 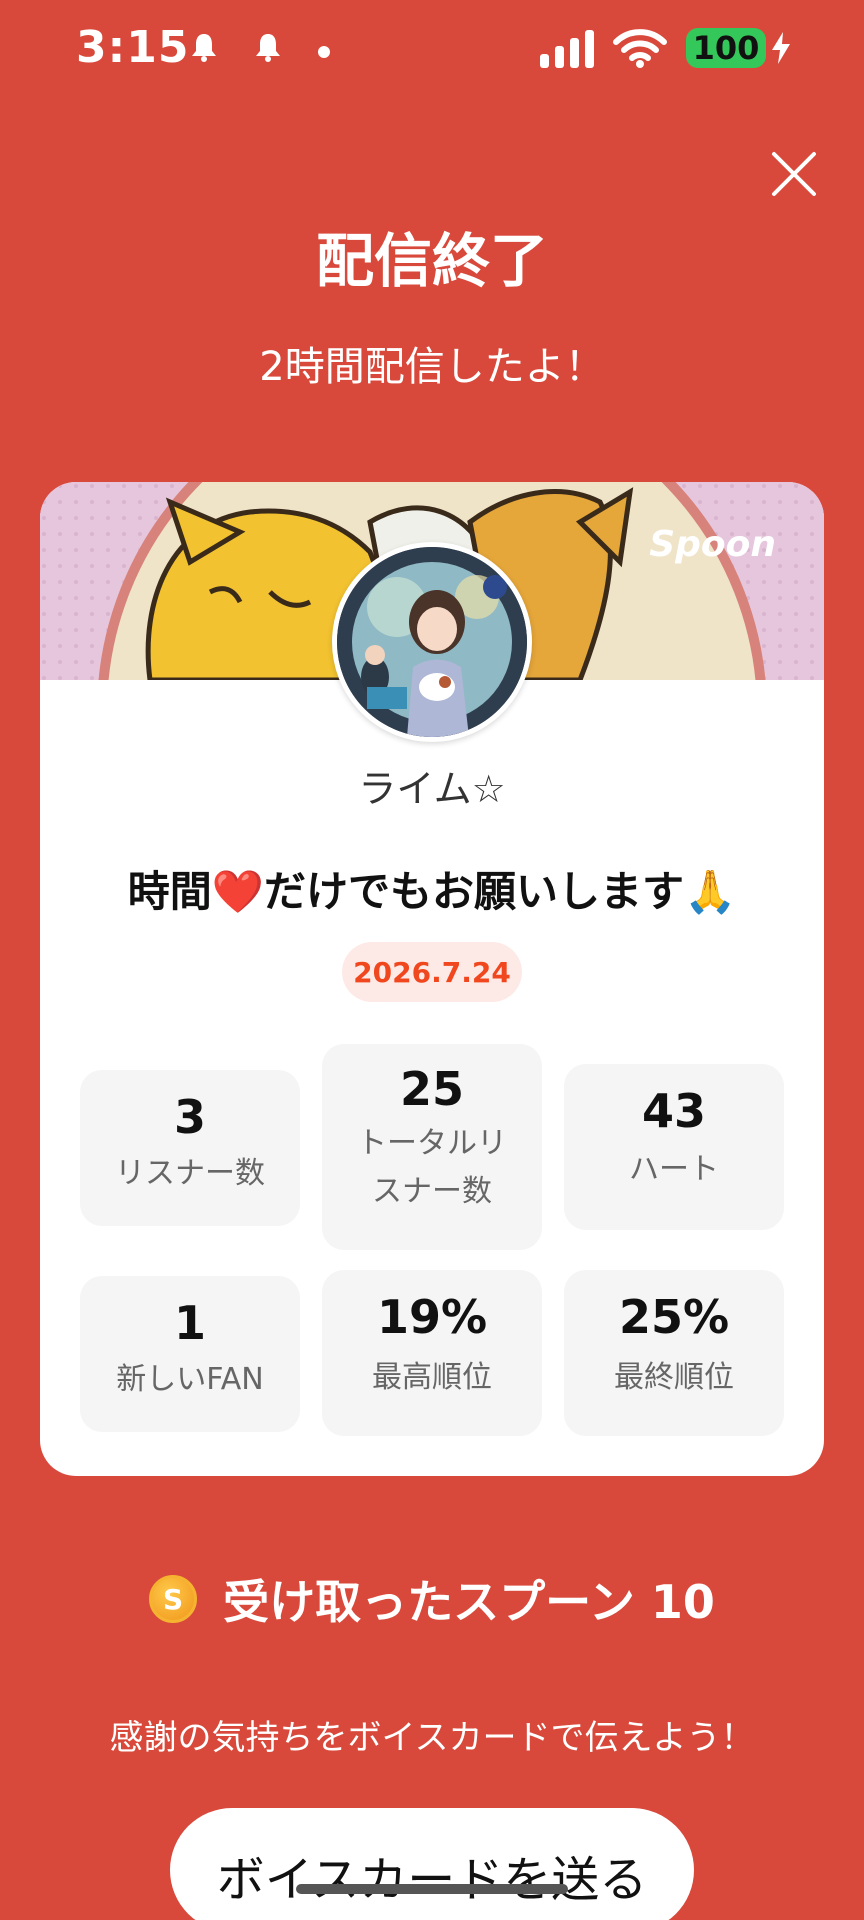 I want to click on spoon-coin-icon: S, so click(x=173, y=1599).